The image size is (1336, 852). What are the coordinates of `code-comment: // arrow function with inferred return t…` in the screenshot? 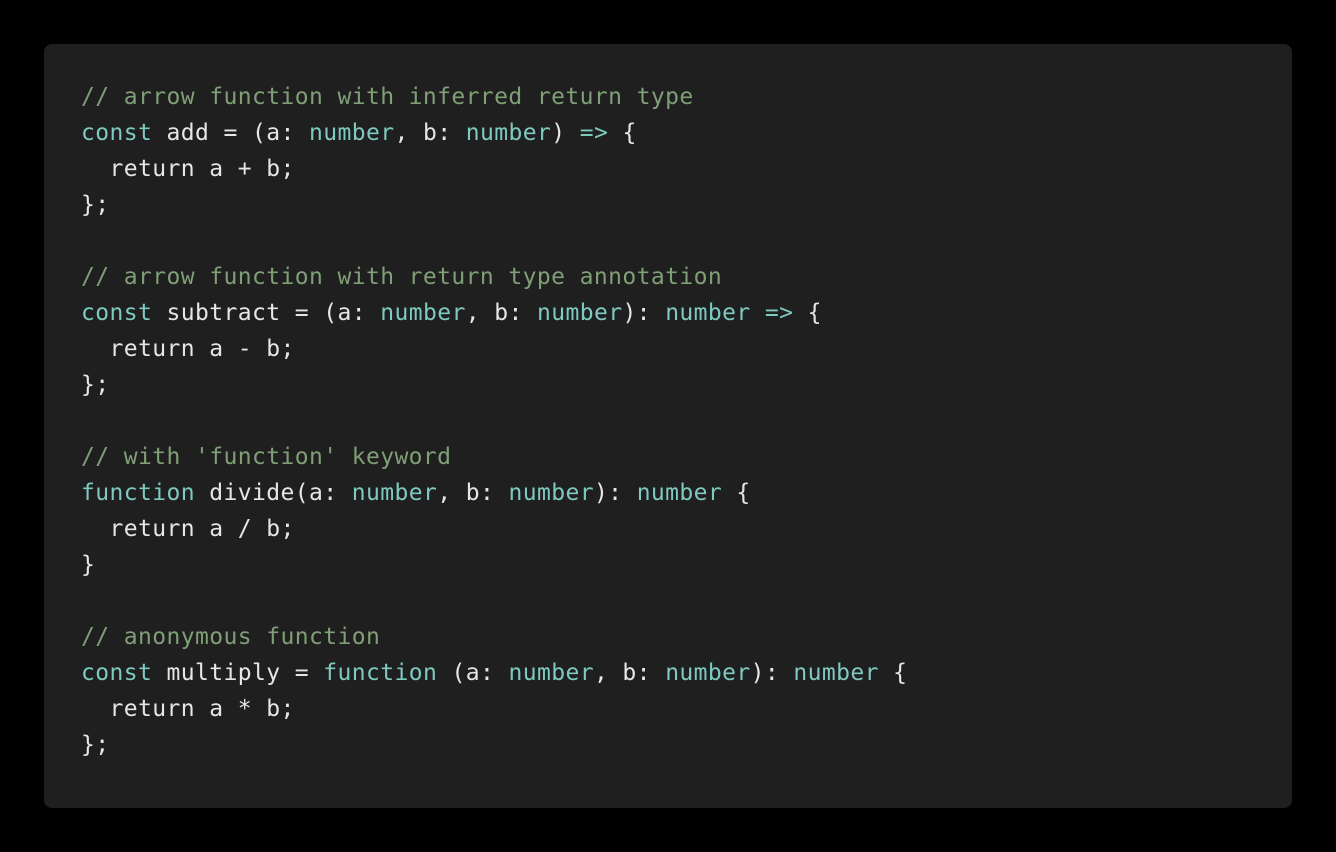 It's located at (387, 97).